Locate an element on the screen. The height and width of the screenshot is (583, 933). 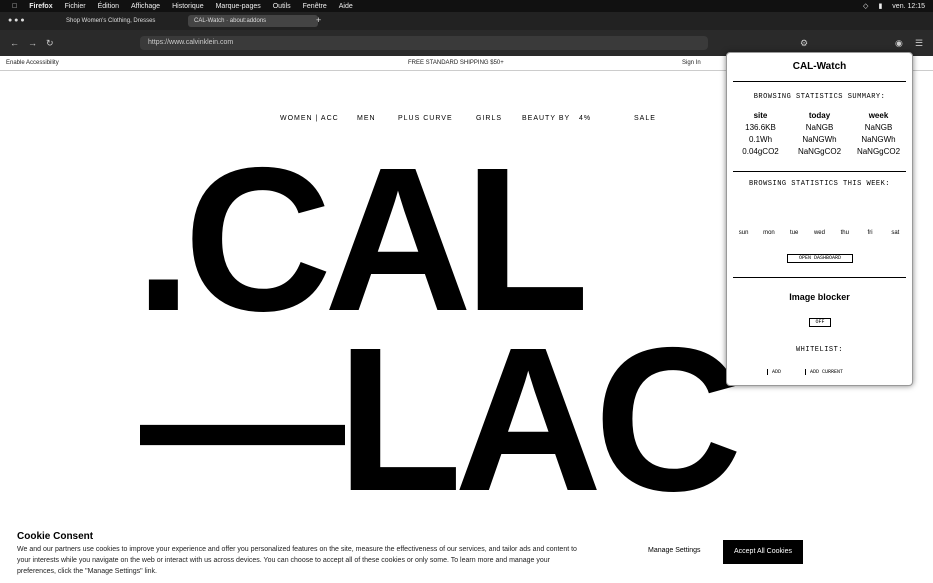
manage-settings-link: Manage Settings is located at coordinates (674, 550).